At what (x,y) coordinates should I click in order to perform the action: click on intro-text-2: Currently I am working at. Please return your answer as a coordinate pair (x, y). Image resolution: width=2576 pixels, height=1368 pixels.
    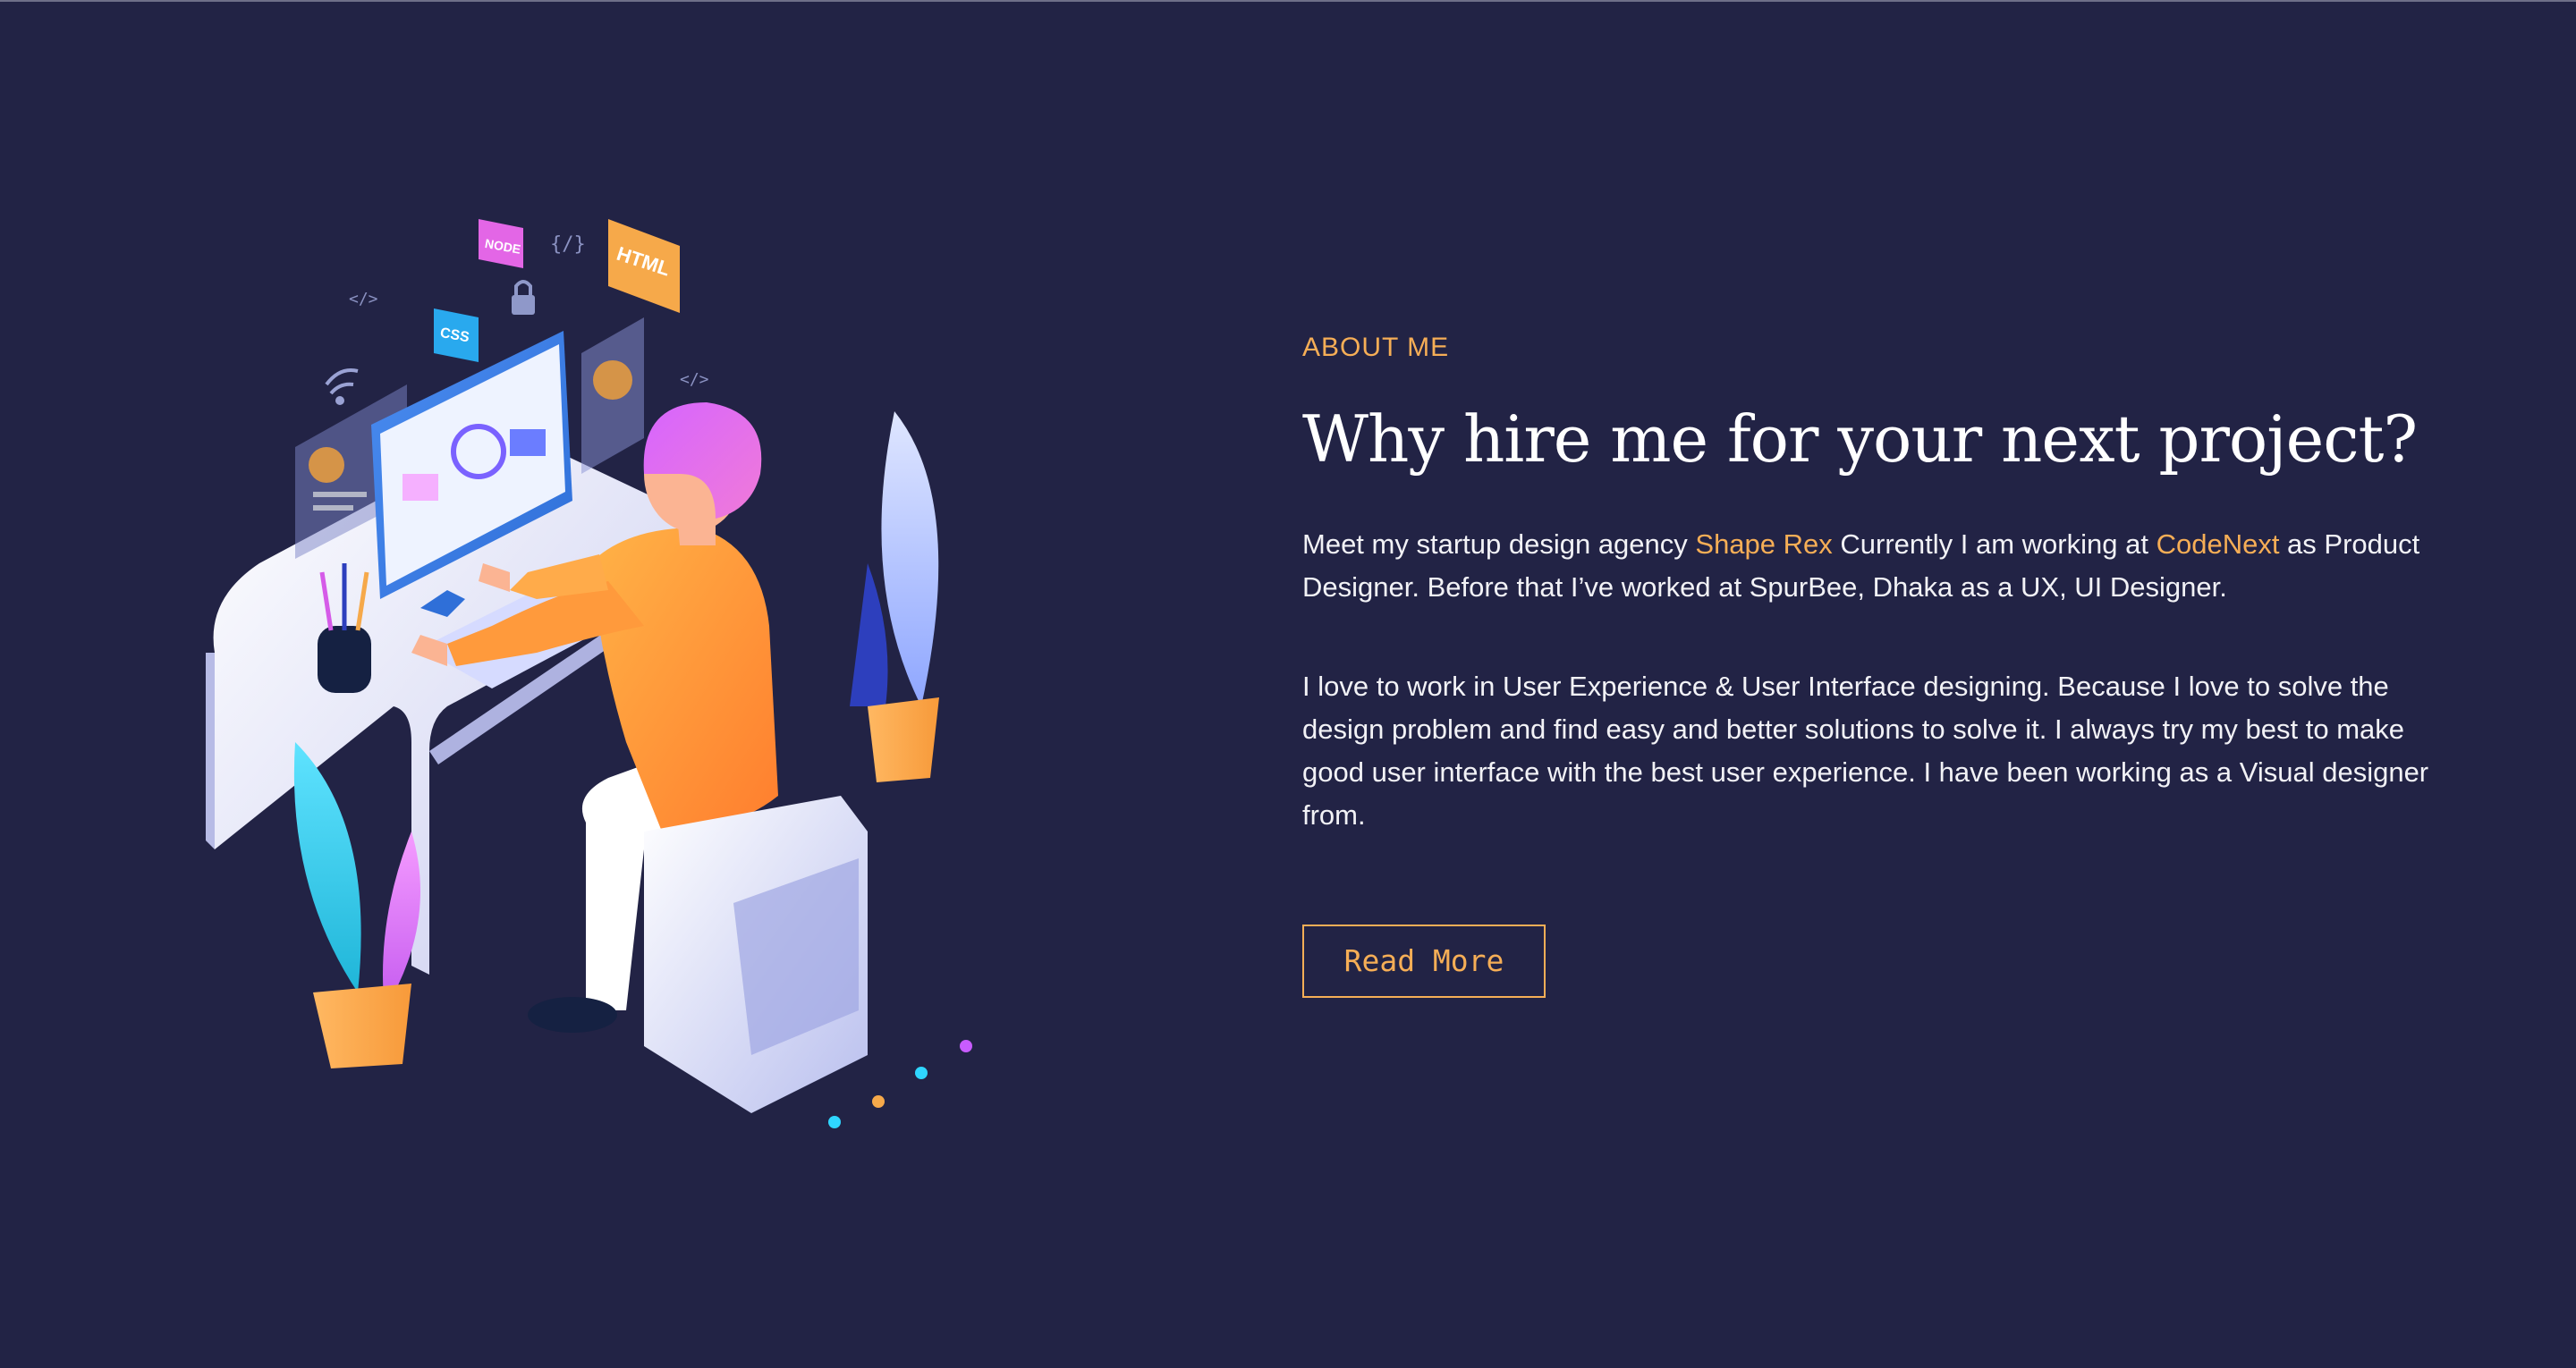
    Looking at the image, I should click on (1994, 544).